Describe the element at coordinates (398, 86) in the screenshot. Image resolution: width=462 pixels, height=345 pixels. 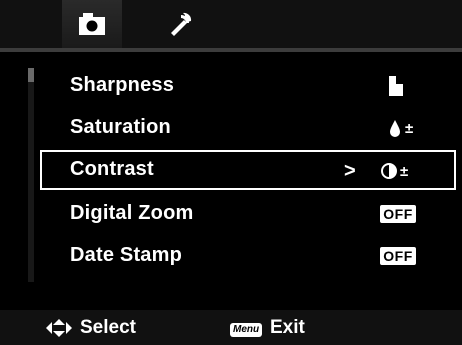
I see `sharpness-icon` at that location.